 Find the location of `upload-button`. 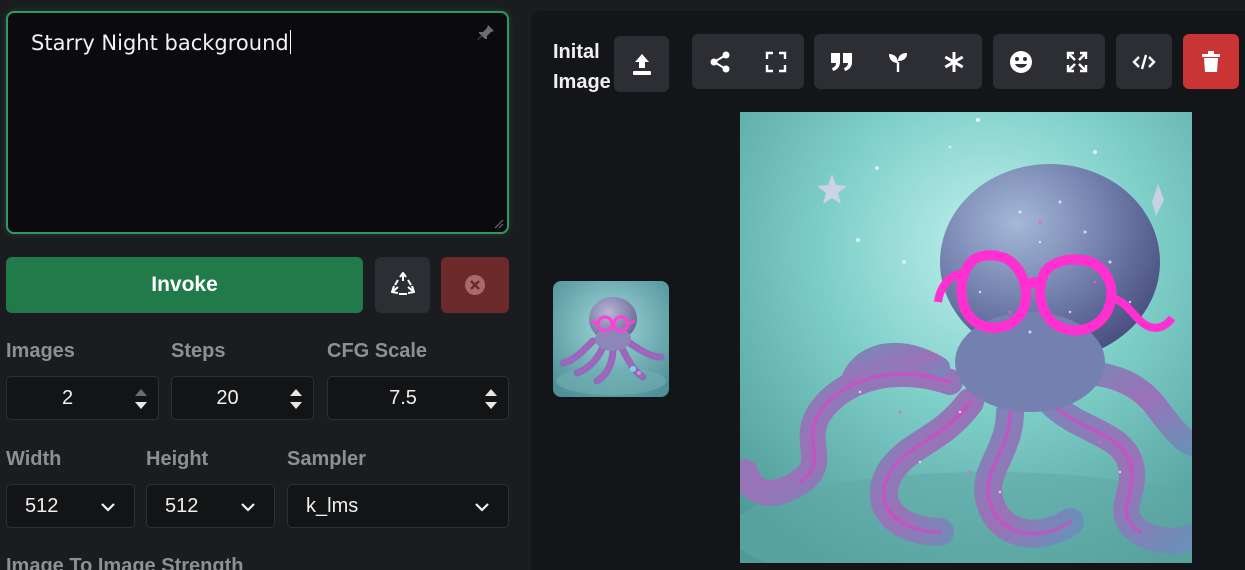

upload-button is located at coordinates (641, 64).